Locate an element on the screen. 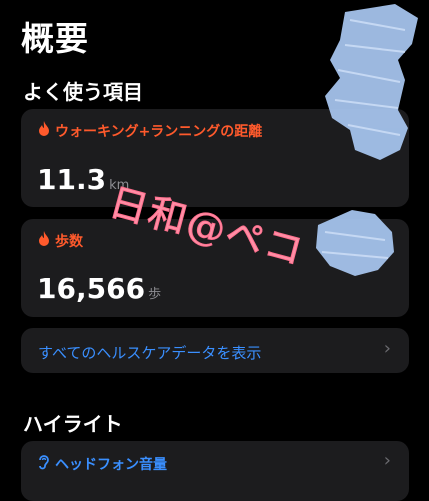 This screenshot has width=429, height=501. steps-unit: 歩 is located at coordinates (155, 294).